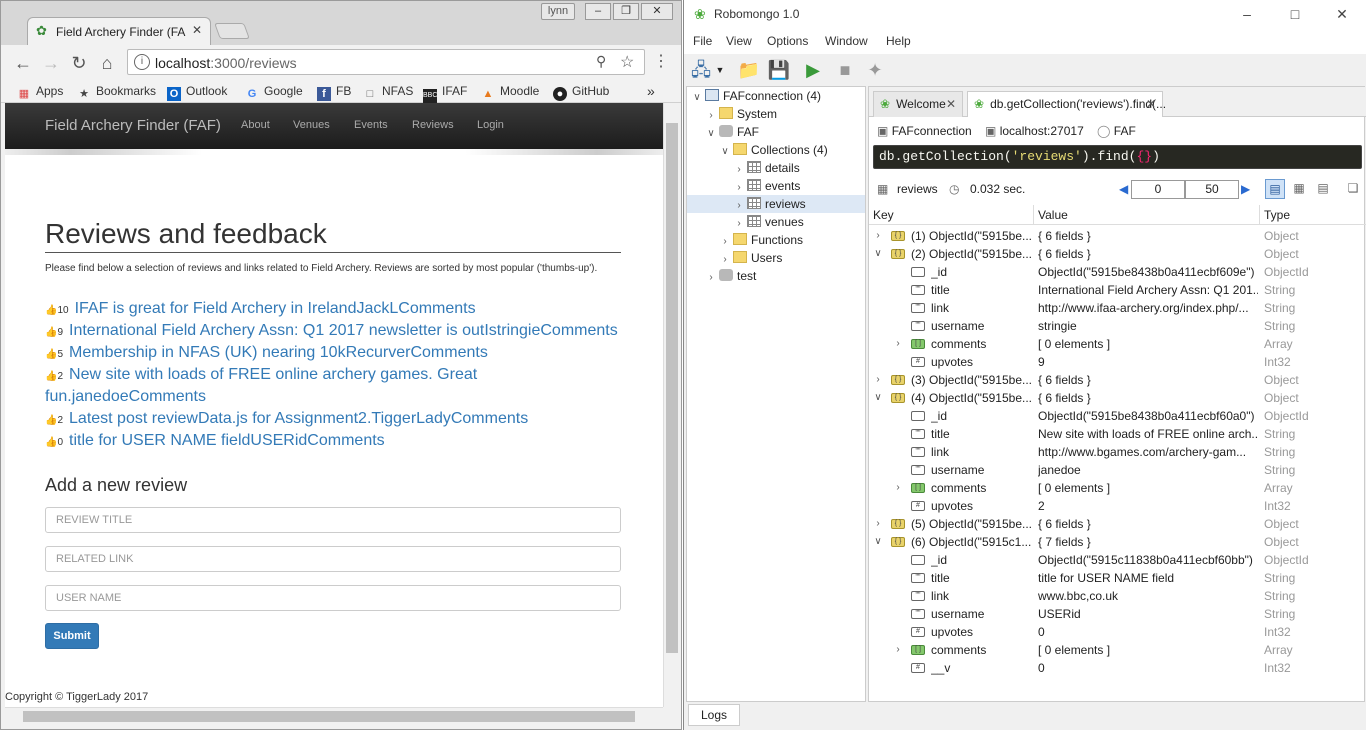 The height and width of the screenshot is (730, 1366). I want to click on horizontal-scrollbar, so click(334, 716).